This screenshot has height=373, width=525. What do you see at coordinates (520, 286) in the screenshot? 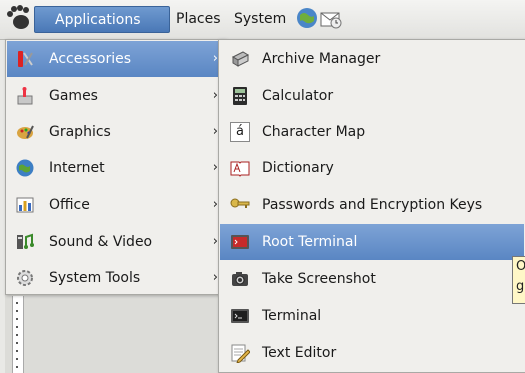
I see `tooltip-line: g` at bounding box center [520, 286].